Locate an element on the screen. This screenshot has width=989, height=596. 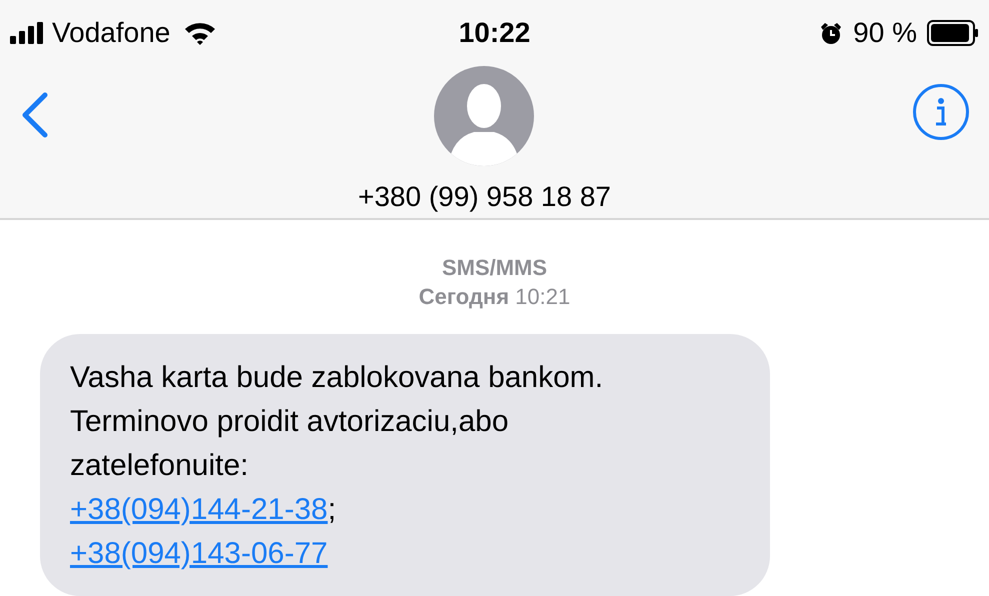
battery-icon is located at coordinates (953, 33).